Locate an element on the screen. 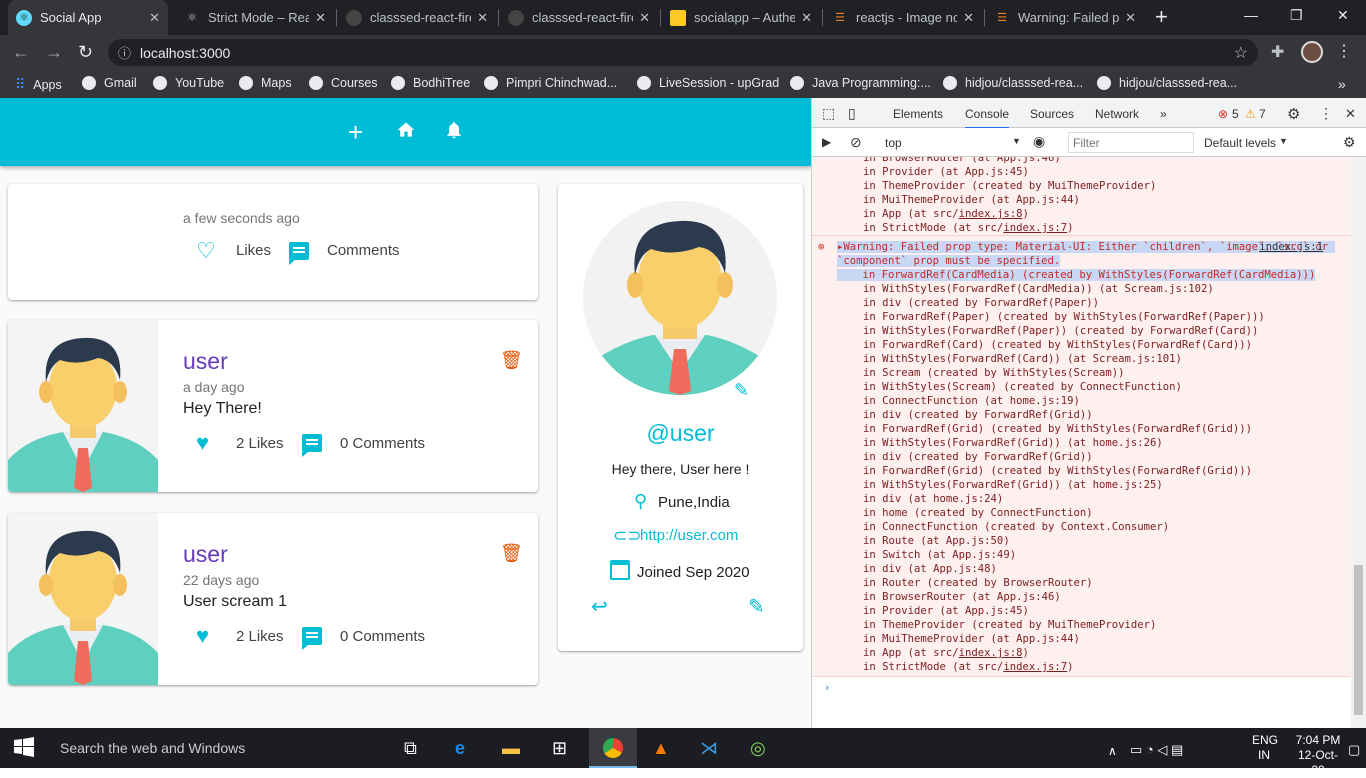 This screenshot has height=778, width=1366. warning-source-link: index.js:1 is located at coordinates (1291, 247).